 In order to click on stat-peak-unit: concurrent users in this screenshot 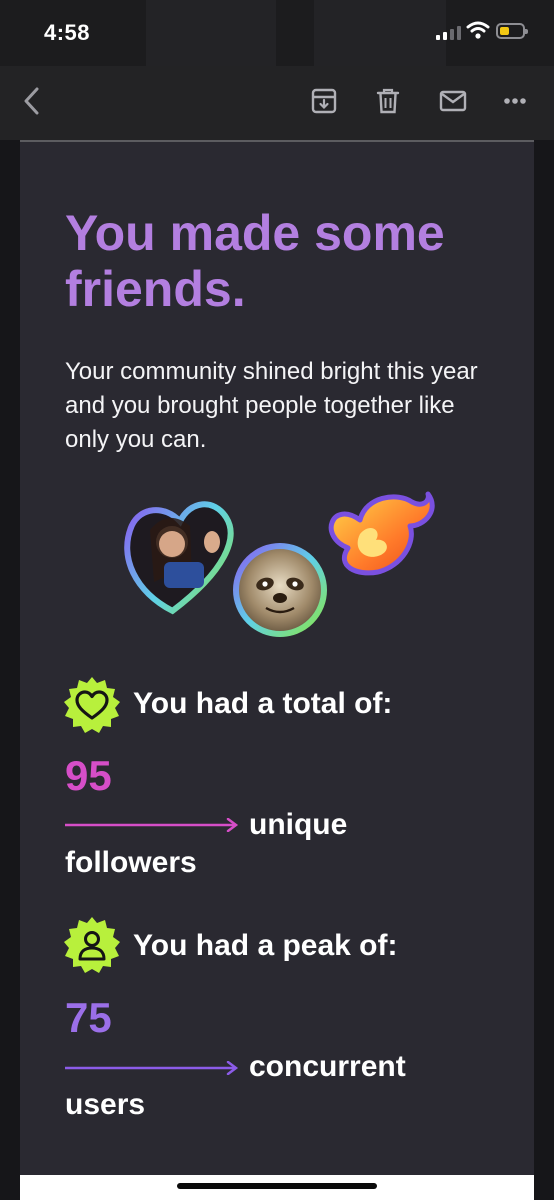, I will do `click(235, 1085)`.